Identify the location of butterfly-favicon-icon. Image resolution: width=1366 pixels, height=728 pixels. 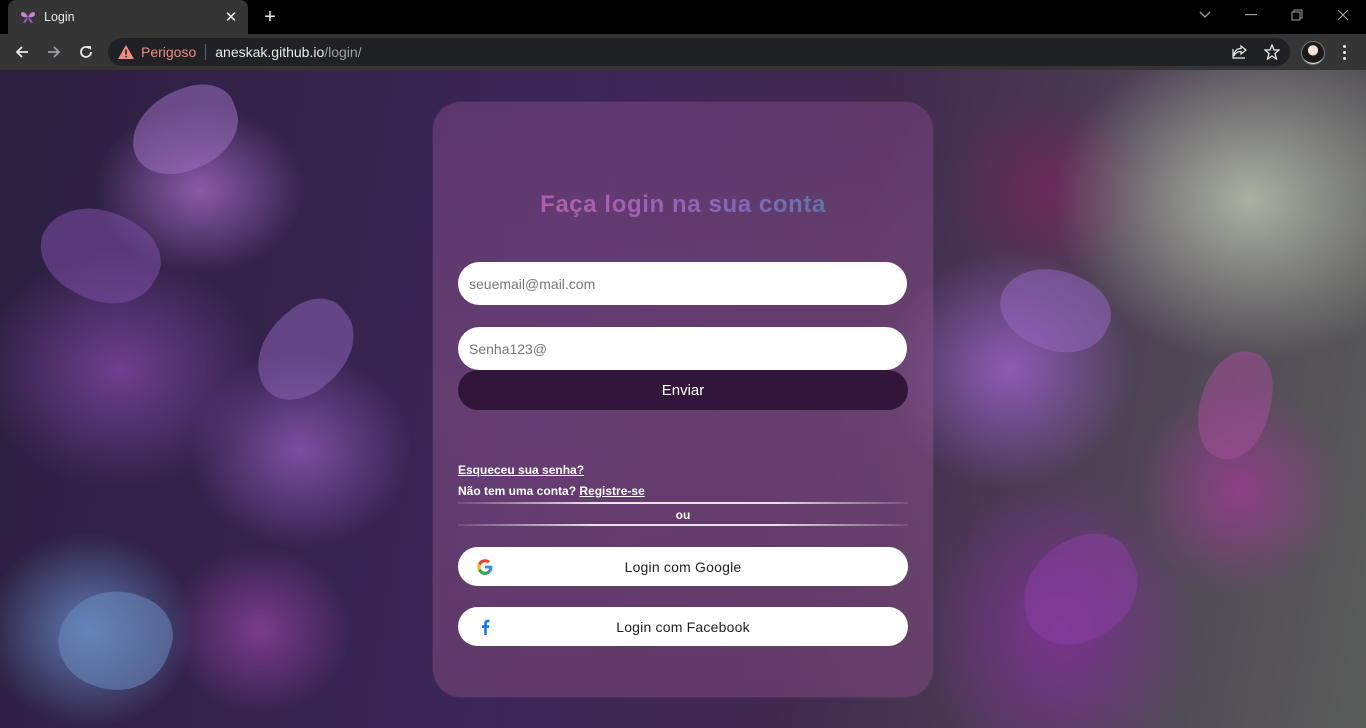
(28, 17).